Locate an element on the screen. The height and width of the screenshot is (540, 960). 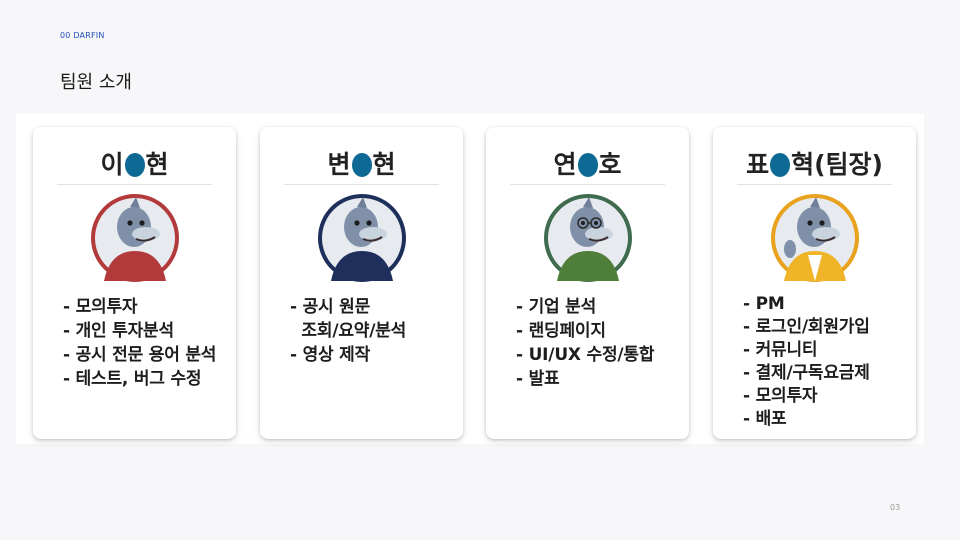
member-name: 연호 is located at coordinates (587, 163).